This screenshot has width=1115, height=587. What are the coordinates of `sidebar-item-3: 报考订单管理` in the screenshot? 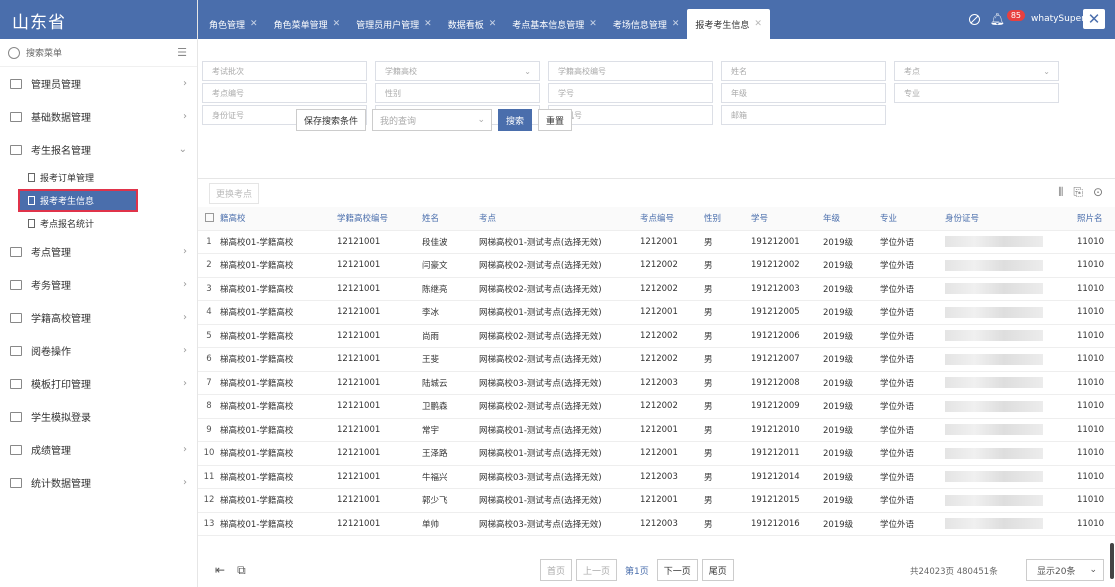 It's located at (98, 177).